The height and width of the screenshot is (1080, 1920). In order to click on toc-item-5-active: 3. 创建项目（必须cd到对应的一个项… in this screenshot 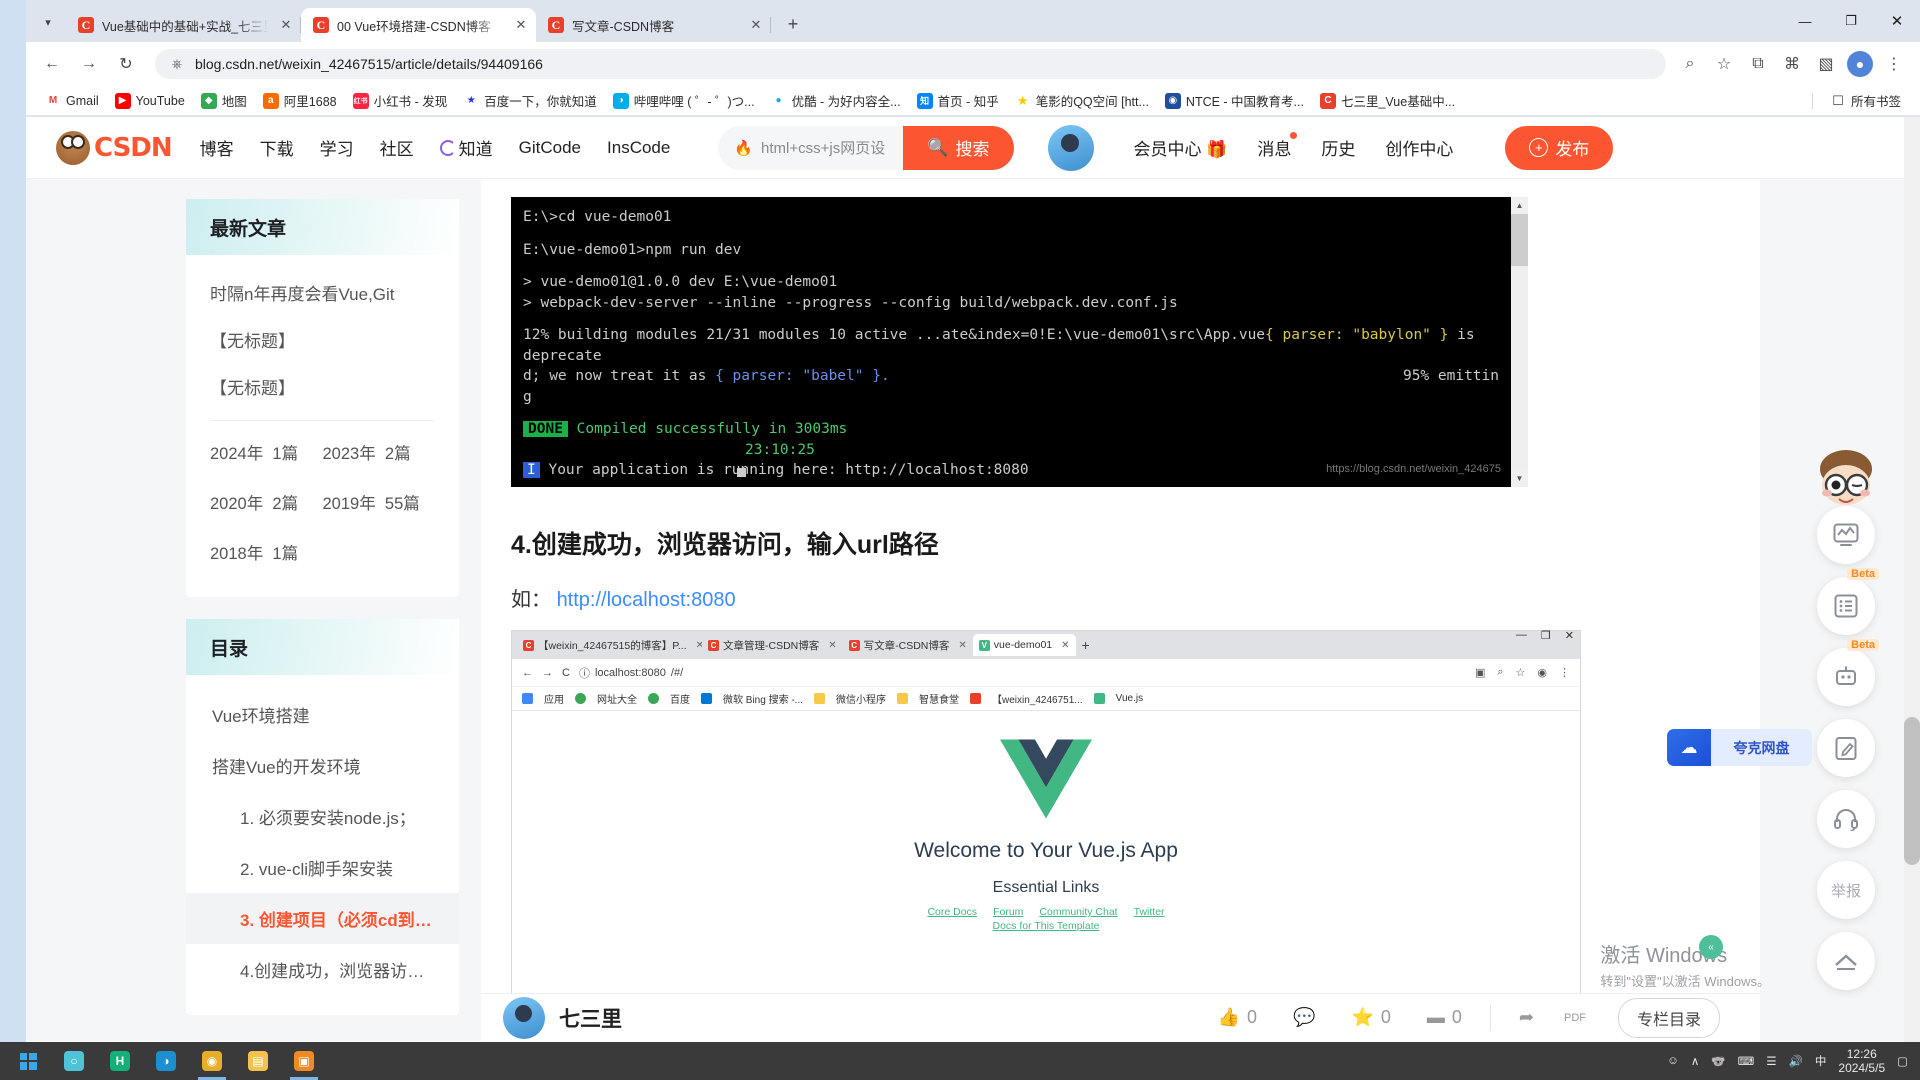, I will do `click(322, 918)`.